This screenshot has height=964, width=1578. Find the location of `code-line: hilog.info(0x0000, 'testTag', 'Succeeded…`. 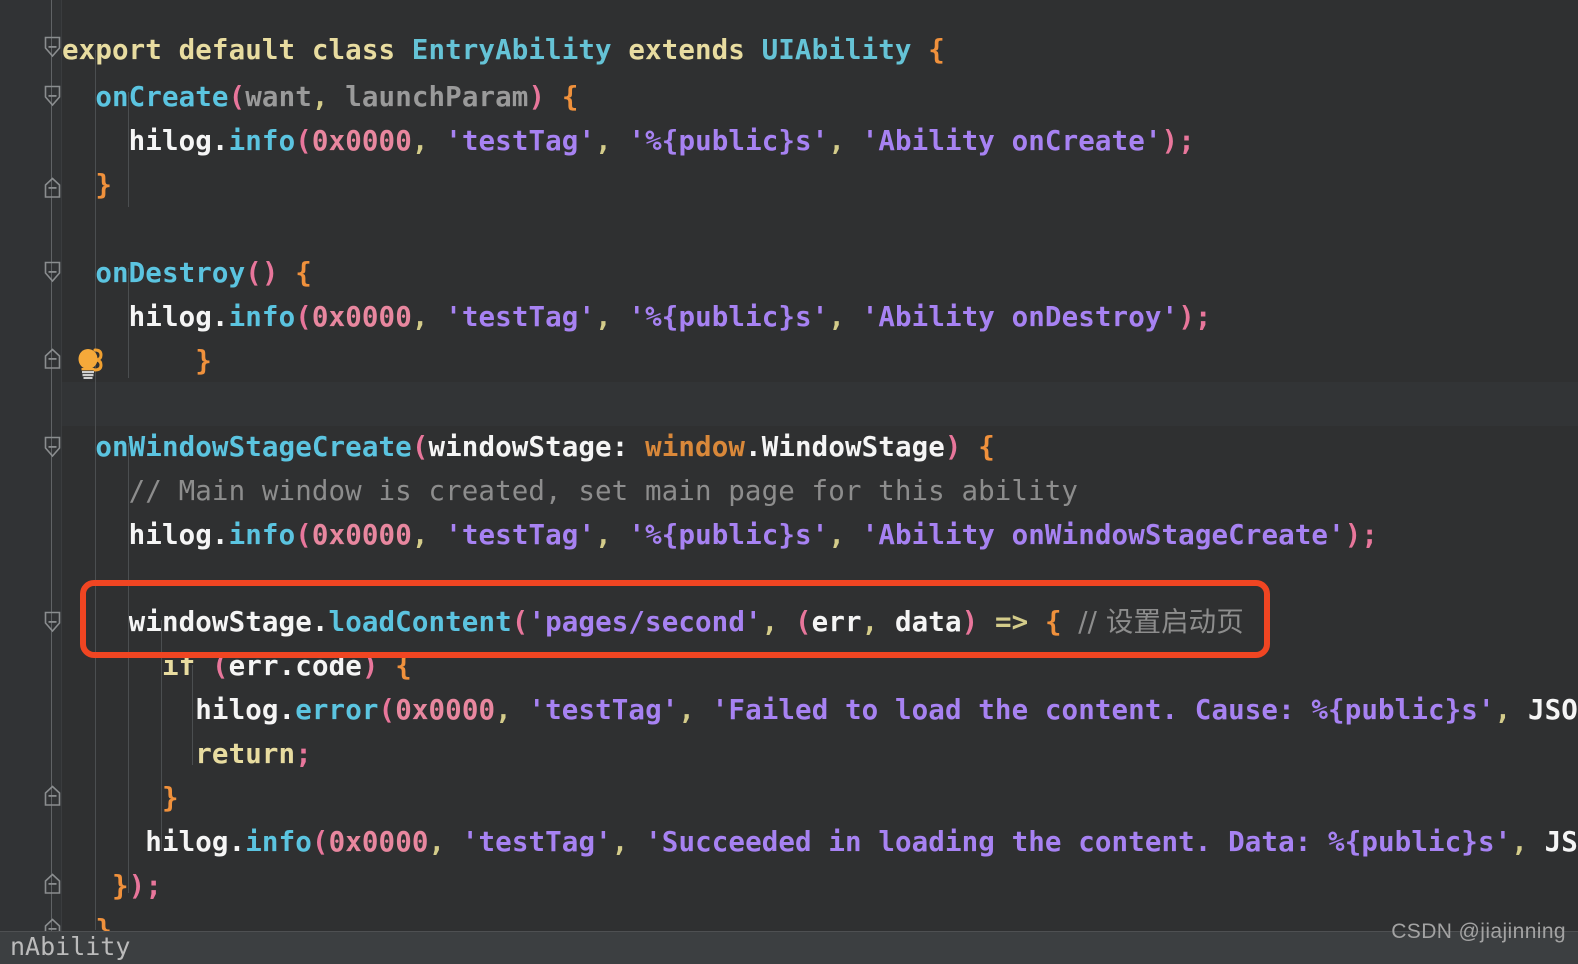

code-line: hilog.info(0x0000, 'testTag', 'Succeeded… is located at coordinates (820, 842).